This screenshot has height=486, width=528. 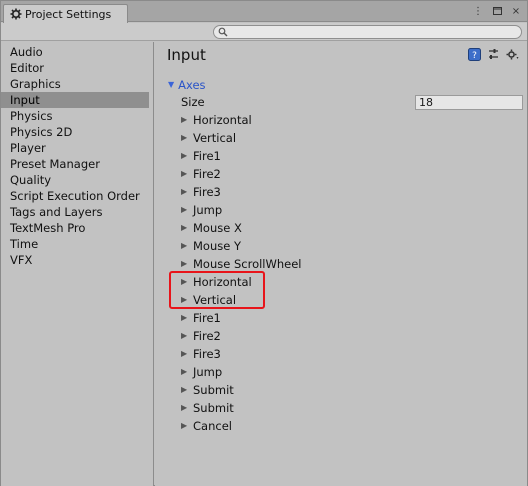 I want to click on sidebar-item-tags-and-layers: Tags and Layers, so click(x=75, y=212).